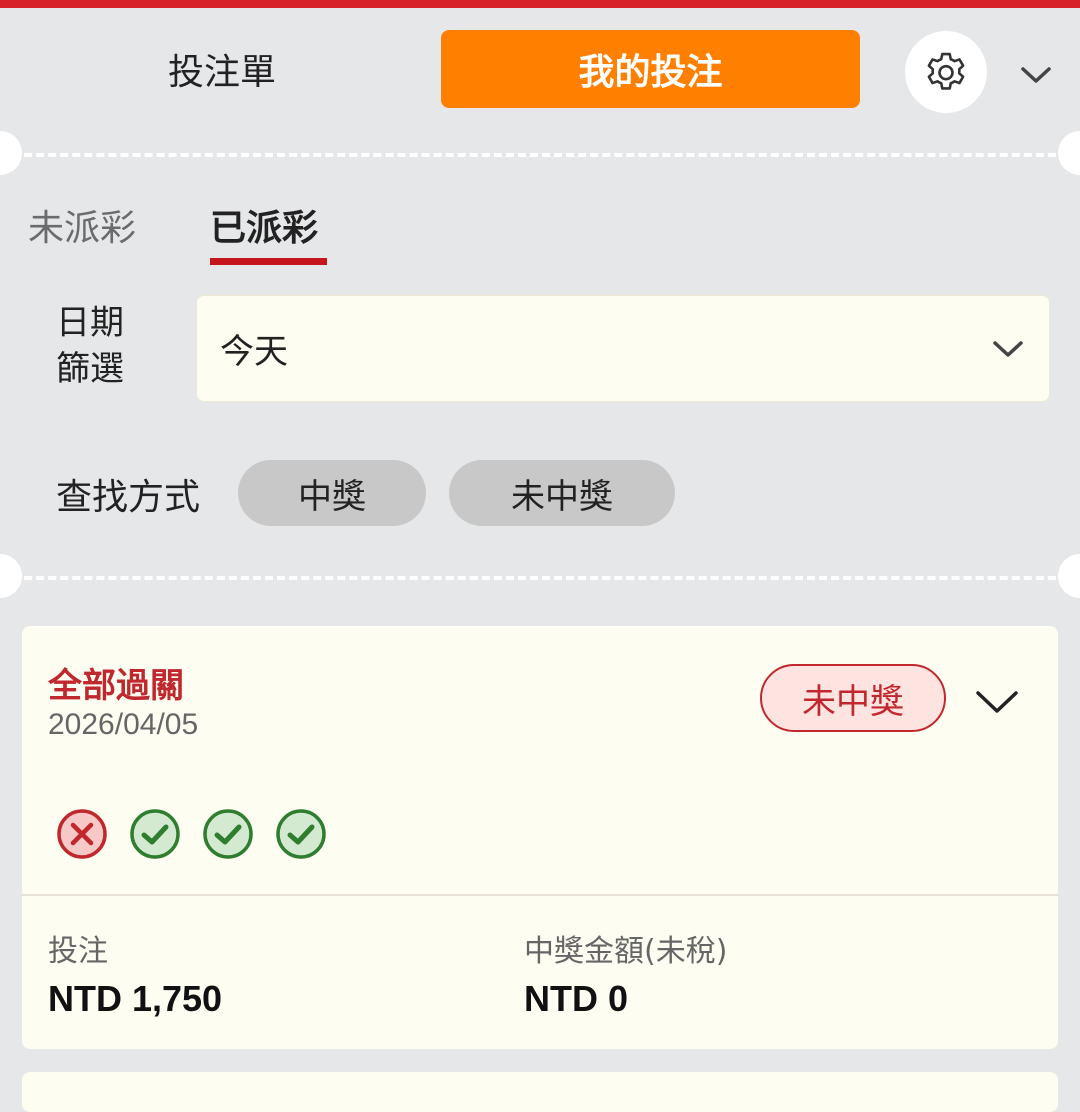 The image size is (1080, 1112). Describe the element at coordinates (135, 998) in the screenshot. I see `stake-value: NTD 1,750` at that location.